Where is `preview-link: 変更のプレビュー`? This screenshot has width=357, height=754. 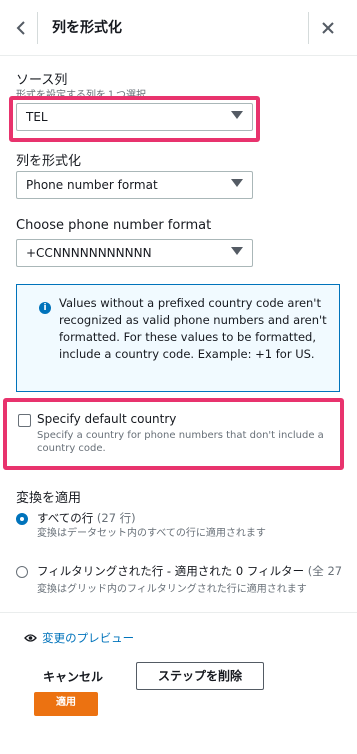 preview-link: 変更のプレビュー is located at coordinates (79, 636).